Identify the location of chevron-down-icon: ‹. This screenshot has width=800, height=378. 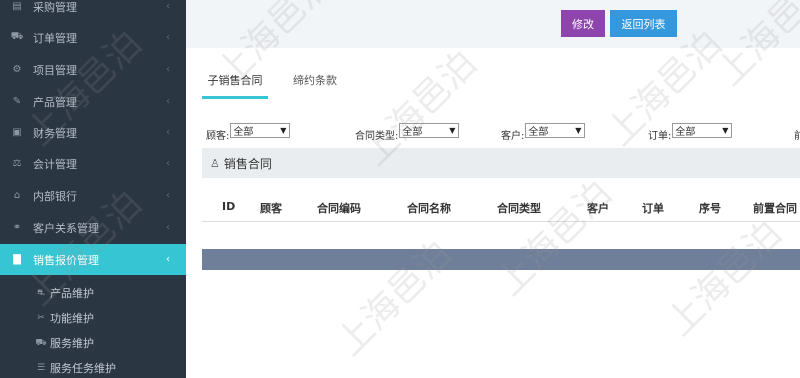
(168, 259).